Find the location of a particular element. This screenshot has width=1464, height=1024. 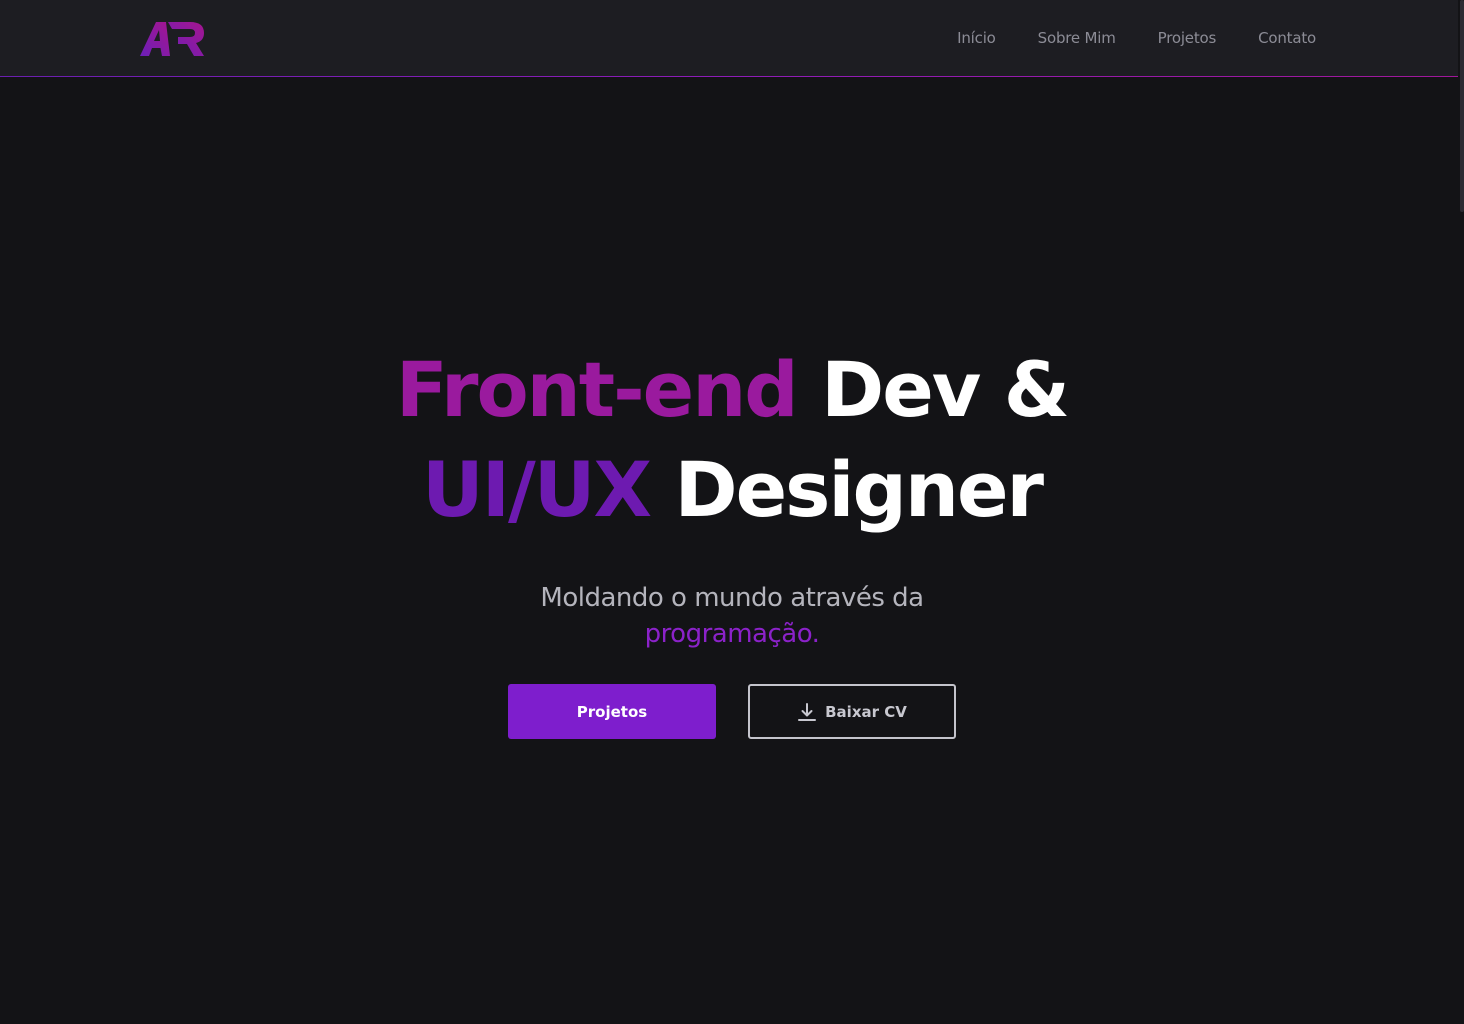

projetos-button-label: Projetos is located at coordinates (612, 711).